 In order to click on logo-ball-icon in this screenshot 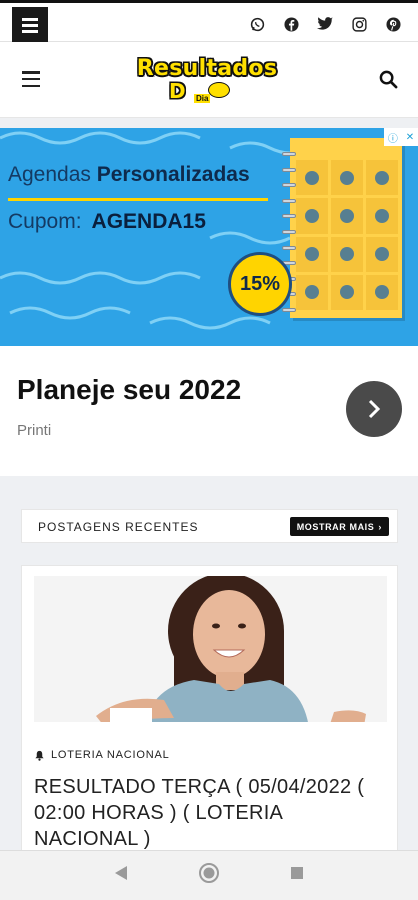, I will do `click(219, 90)`.